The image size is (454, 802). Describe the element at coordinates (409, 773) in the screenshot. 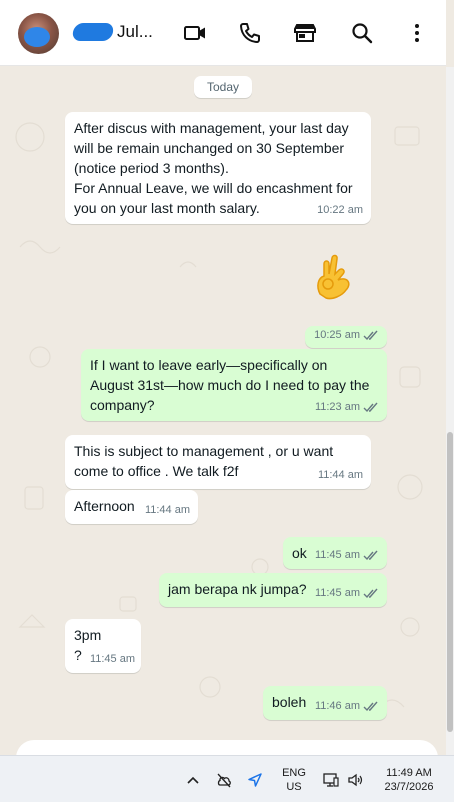

I see `clock-time: 11:49 AM` at that location.